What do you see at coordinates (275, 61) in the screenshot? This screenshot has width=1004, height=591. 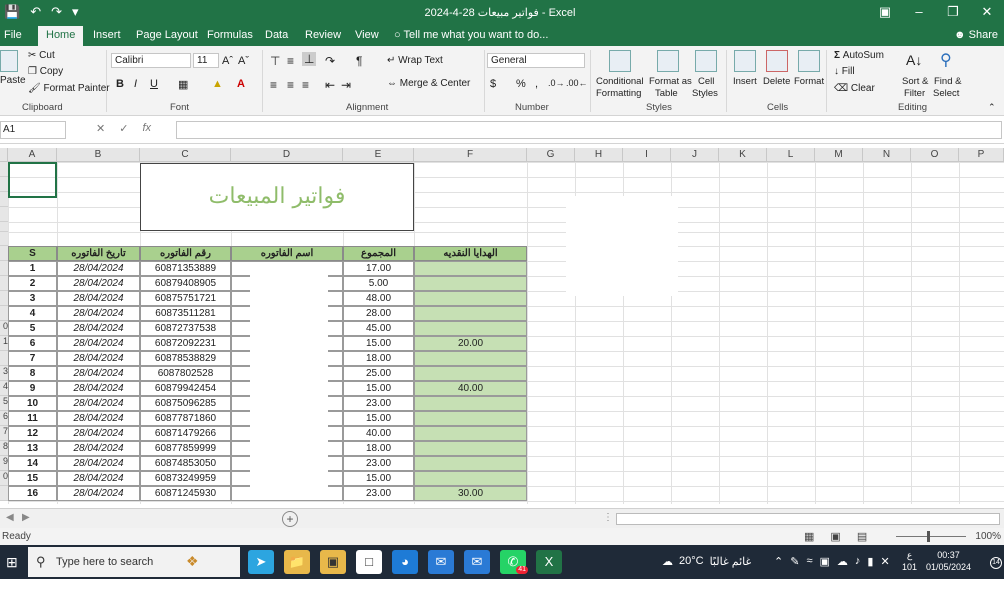 I see `align-top-icon: ⊤` at bounding box center [275, 61].